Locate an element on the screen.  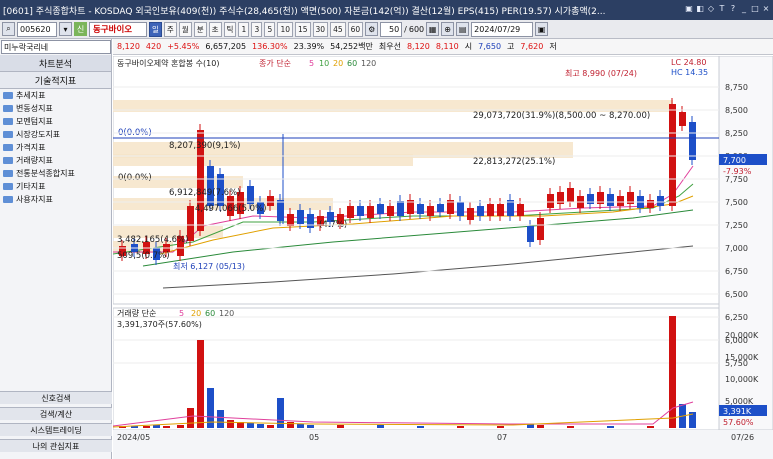
close-icon: × is located at coordinates (766, 10).